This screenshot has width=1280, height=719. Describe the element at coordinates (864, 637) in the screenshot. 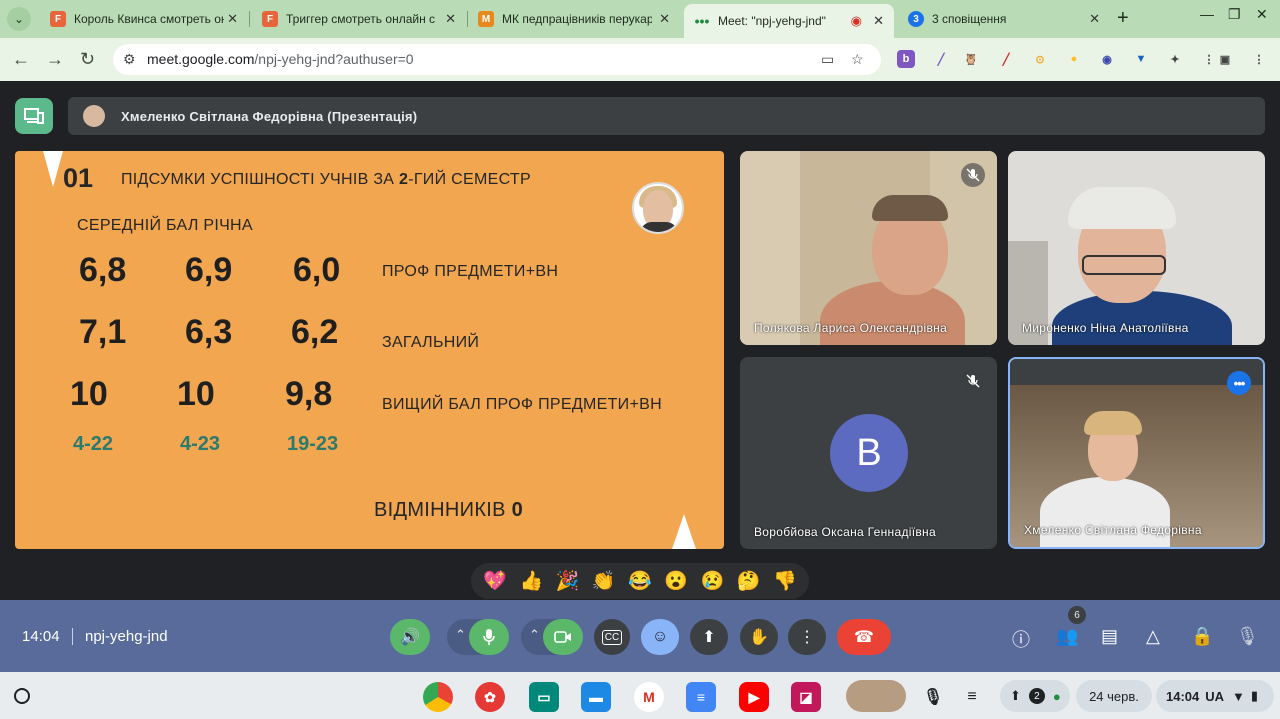

I see `leave-call-button: ☎` at that location.